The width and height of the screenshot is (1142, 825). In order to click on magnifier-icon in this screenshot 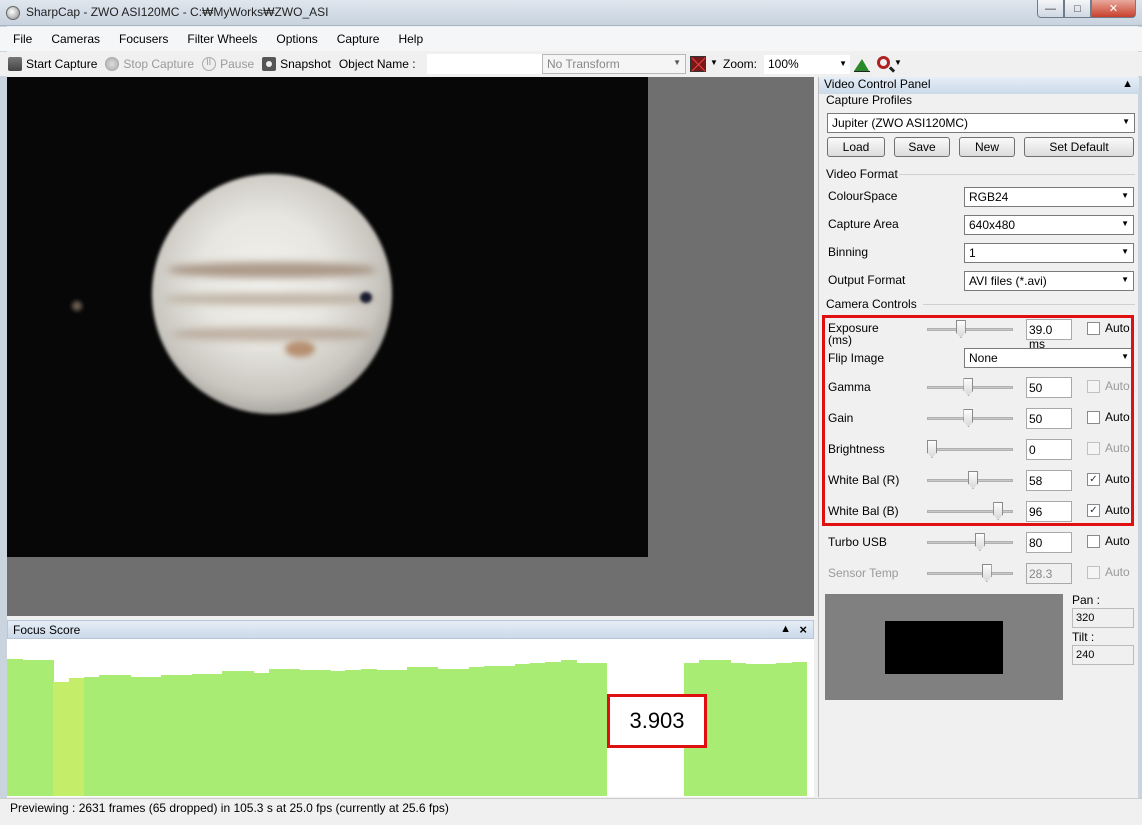, I will do `click(883, 62)`.